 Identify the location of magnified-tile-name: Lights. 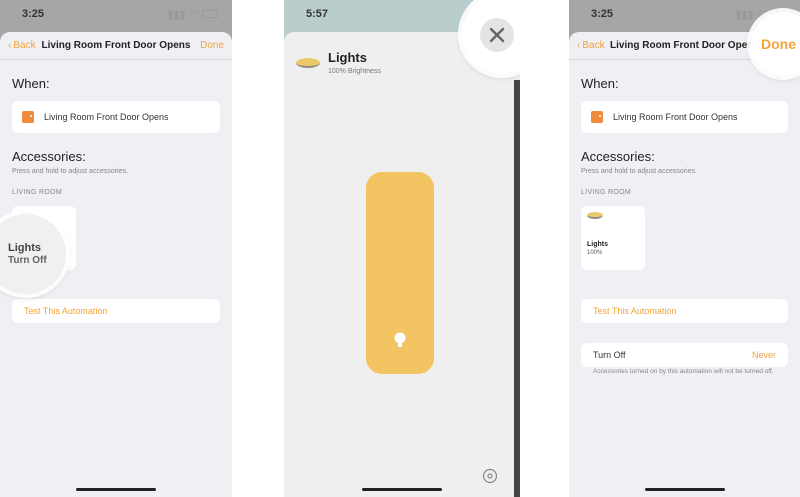
(24, 248).